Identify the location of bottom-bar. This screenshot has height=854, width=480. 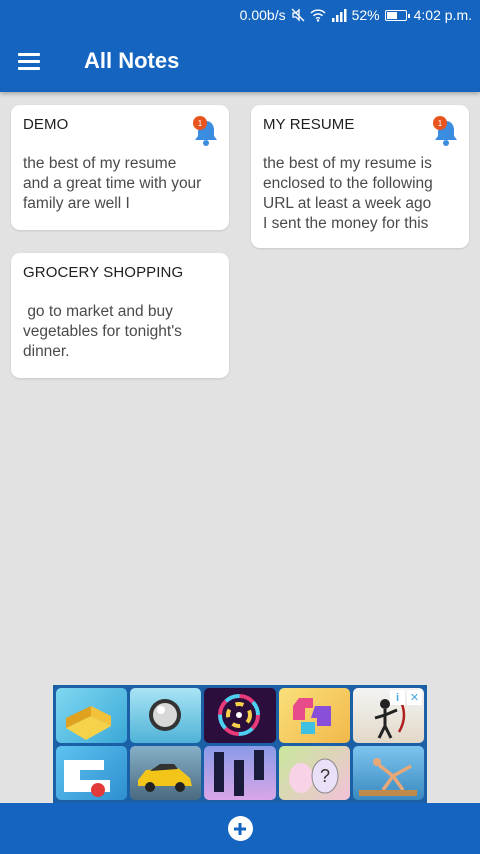
(240, 828).